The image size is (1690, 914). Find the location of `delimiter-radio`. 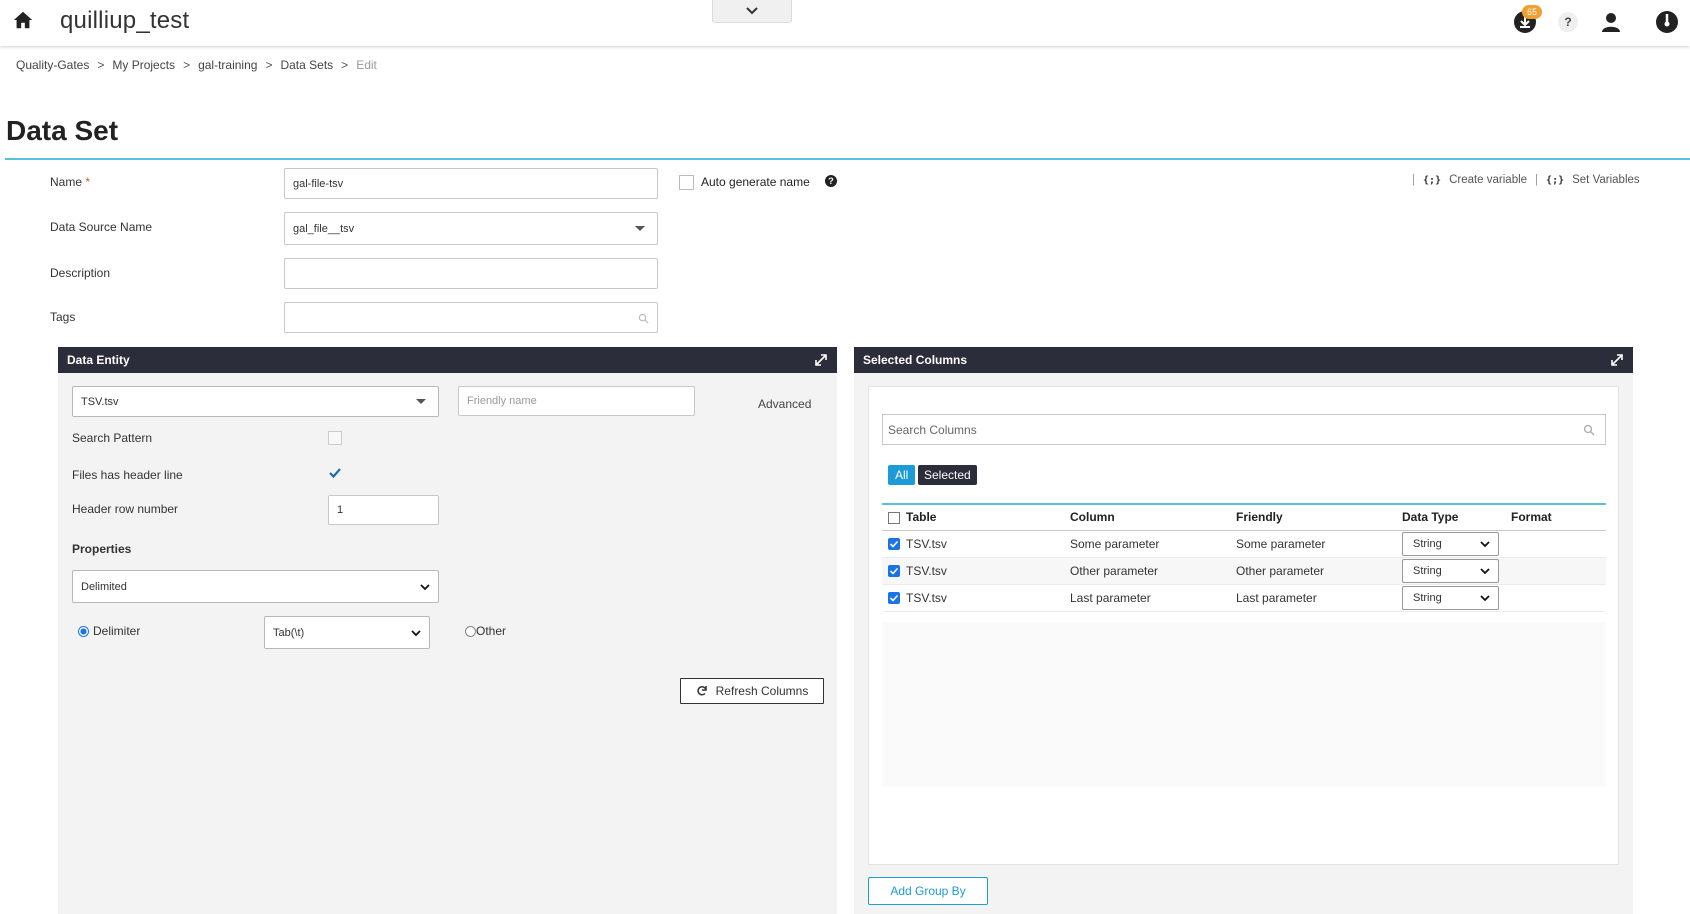

delimiter-radio is located at coordinates (83, 631).